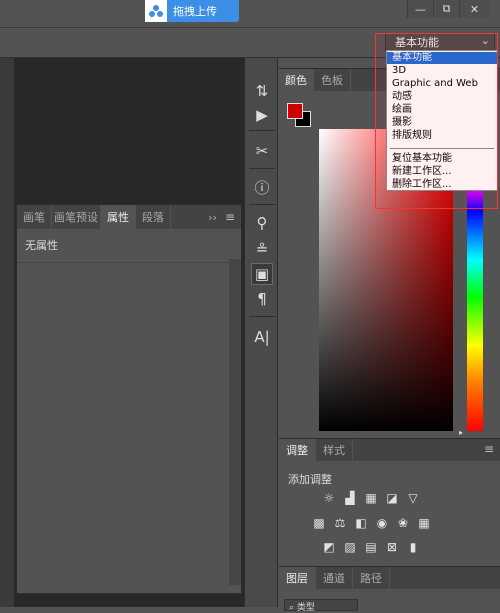 The height and width of the screenshot is (613, 500). Describe the element at coordinates (332, 80) in the screenshot. I see `tab-swatches: 色板` at that location.